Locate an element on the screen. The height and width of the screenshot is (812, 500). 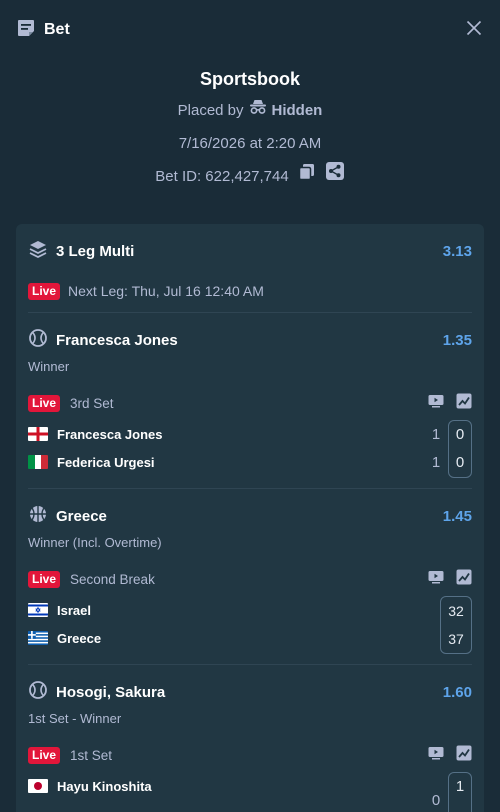
basketball-icon is located at coordinates (38, 516).